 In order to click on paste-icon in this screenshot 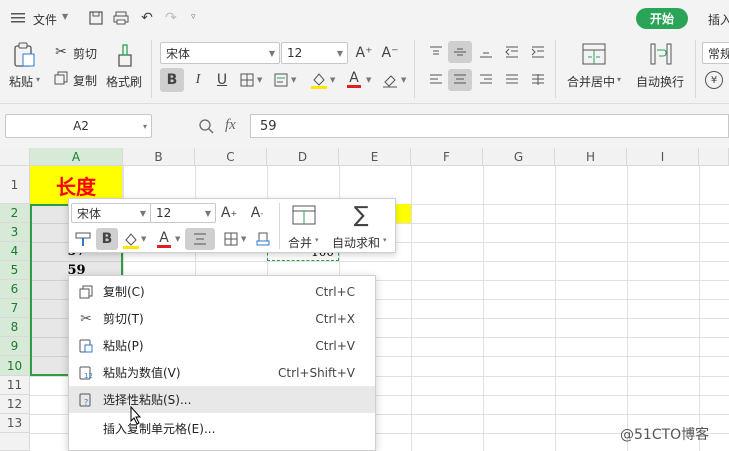, I will do `click(24, 55)`.